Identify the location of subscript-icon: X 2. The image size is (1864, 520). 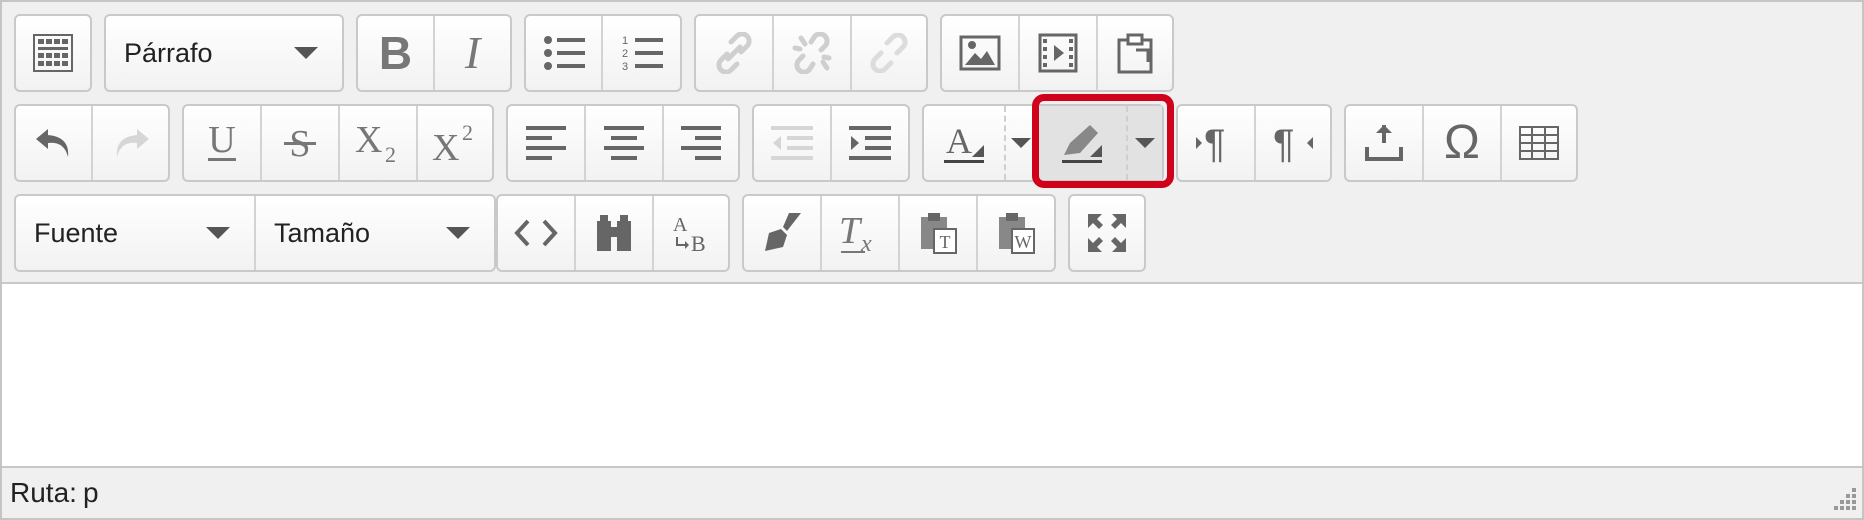
(375, 143).